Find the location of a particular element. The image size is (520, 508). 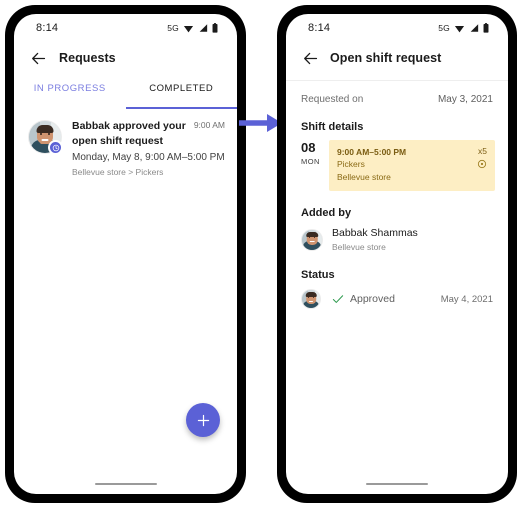

tab-in-progress: IN PROGRESS is located at coordinates (70, 95).